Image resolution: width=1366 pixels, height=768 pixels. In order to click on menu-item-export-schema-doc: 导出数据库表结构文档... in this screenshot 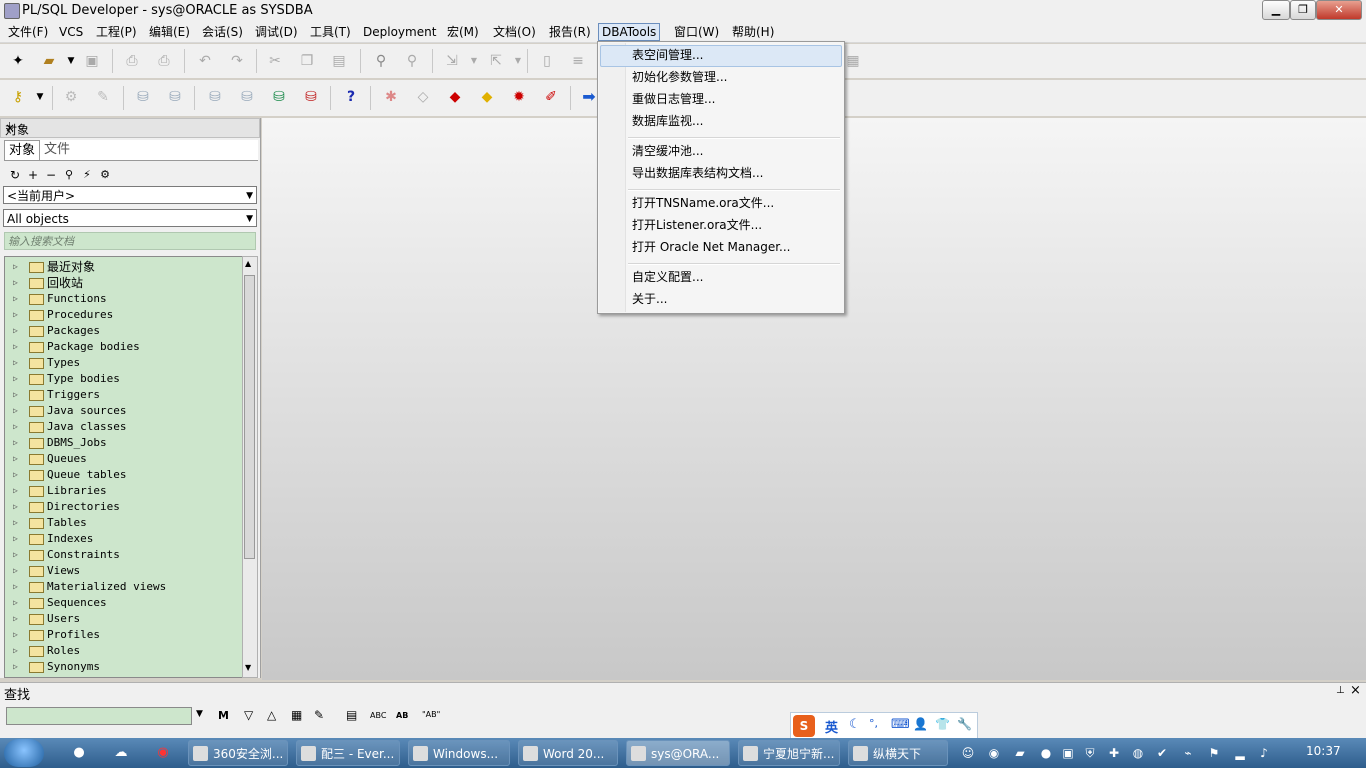, I will do `click(697, 173)`.